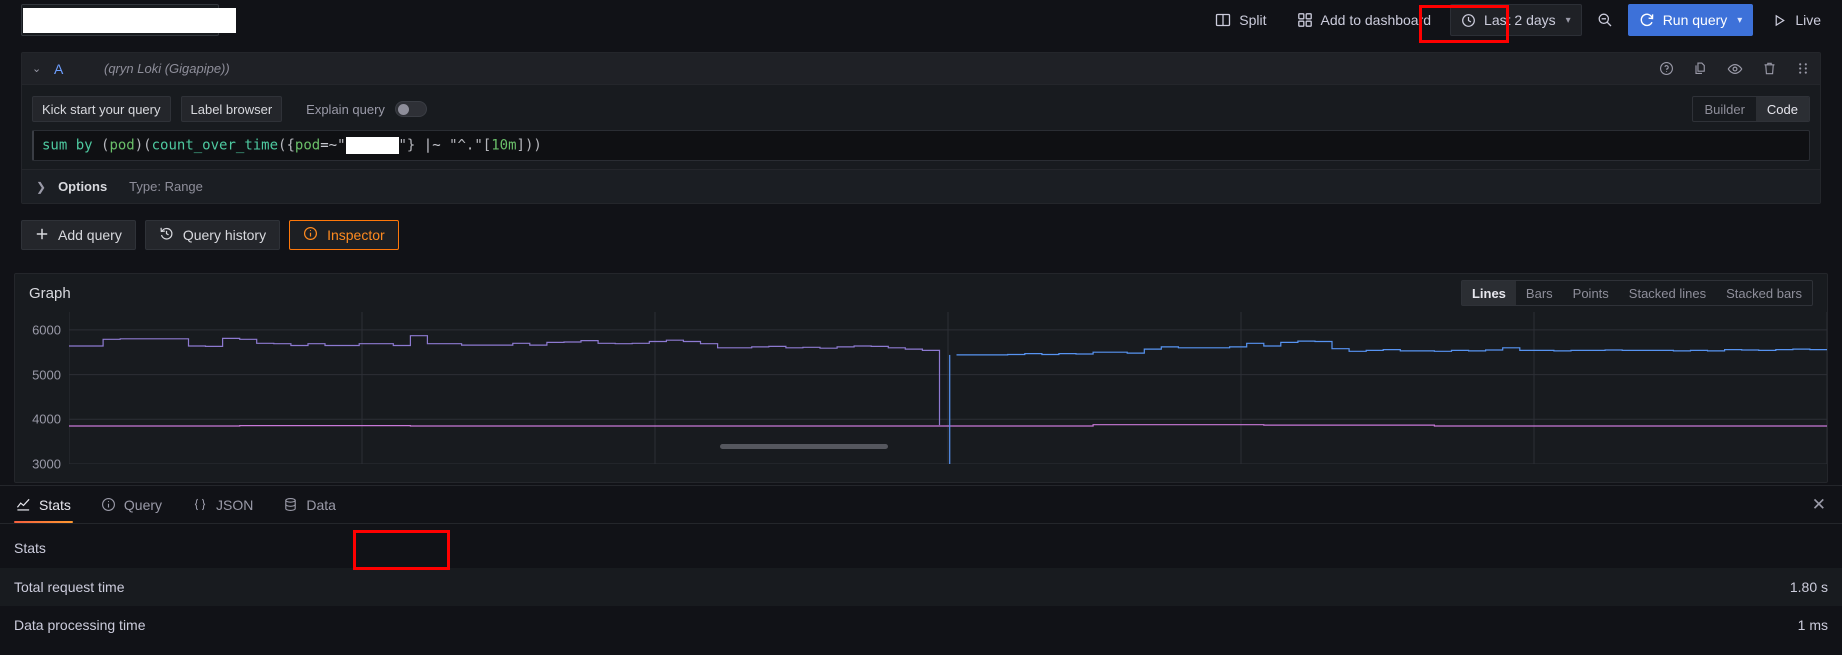  I want to click on query-row-actions, so click(1734, 69).